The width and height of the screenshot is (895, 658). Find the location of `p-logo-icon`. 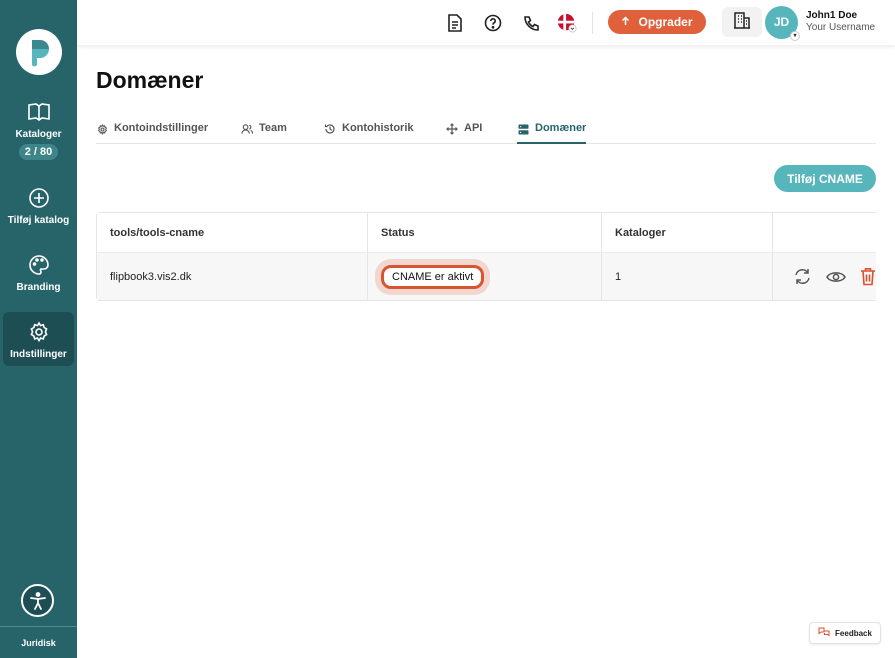

p-logo-icon is located at coordinates (39, 52).